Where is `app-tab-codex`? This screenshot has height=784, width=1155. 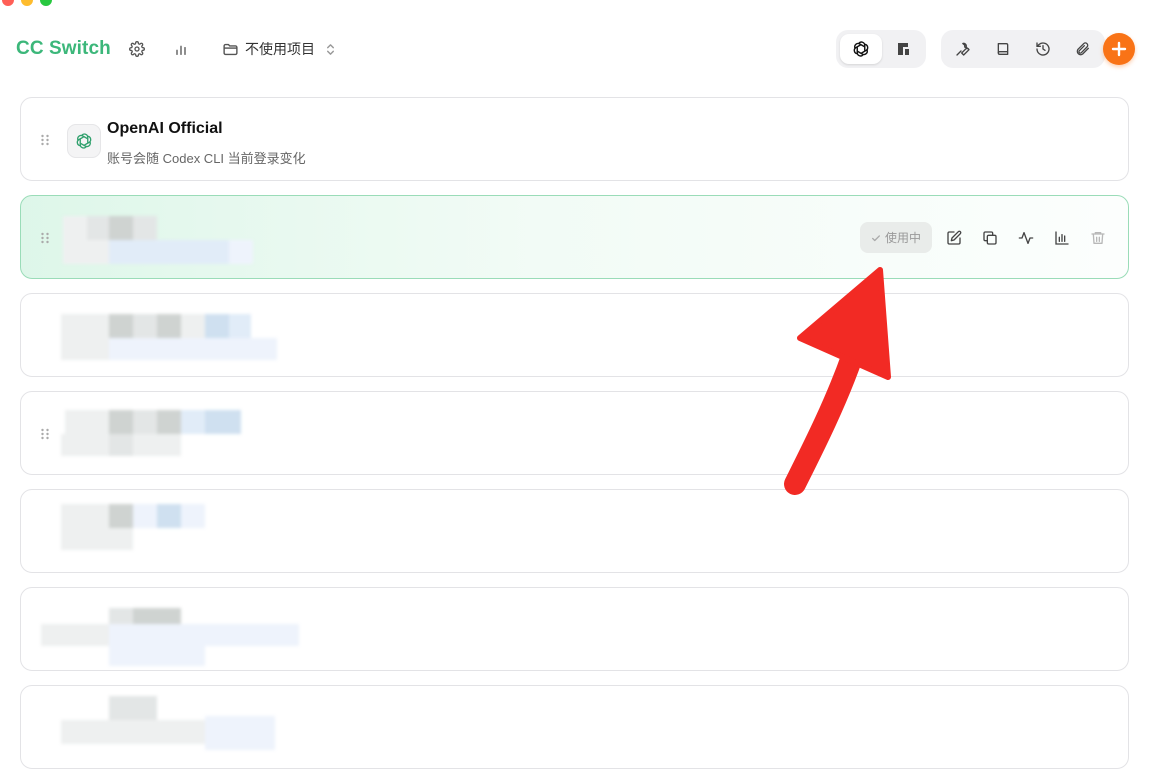
app-tab-codex is located at coordinates (861, 49).